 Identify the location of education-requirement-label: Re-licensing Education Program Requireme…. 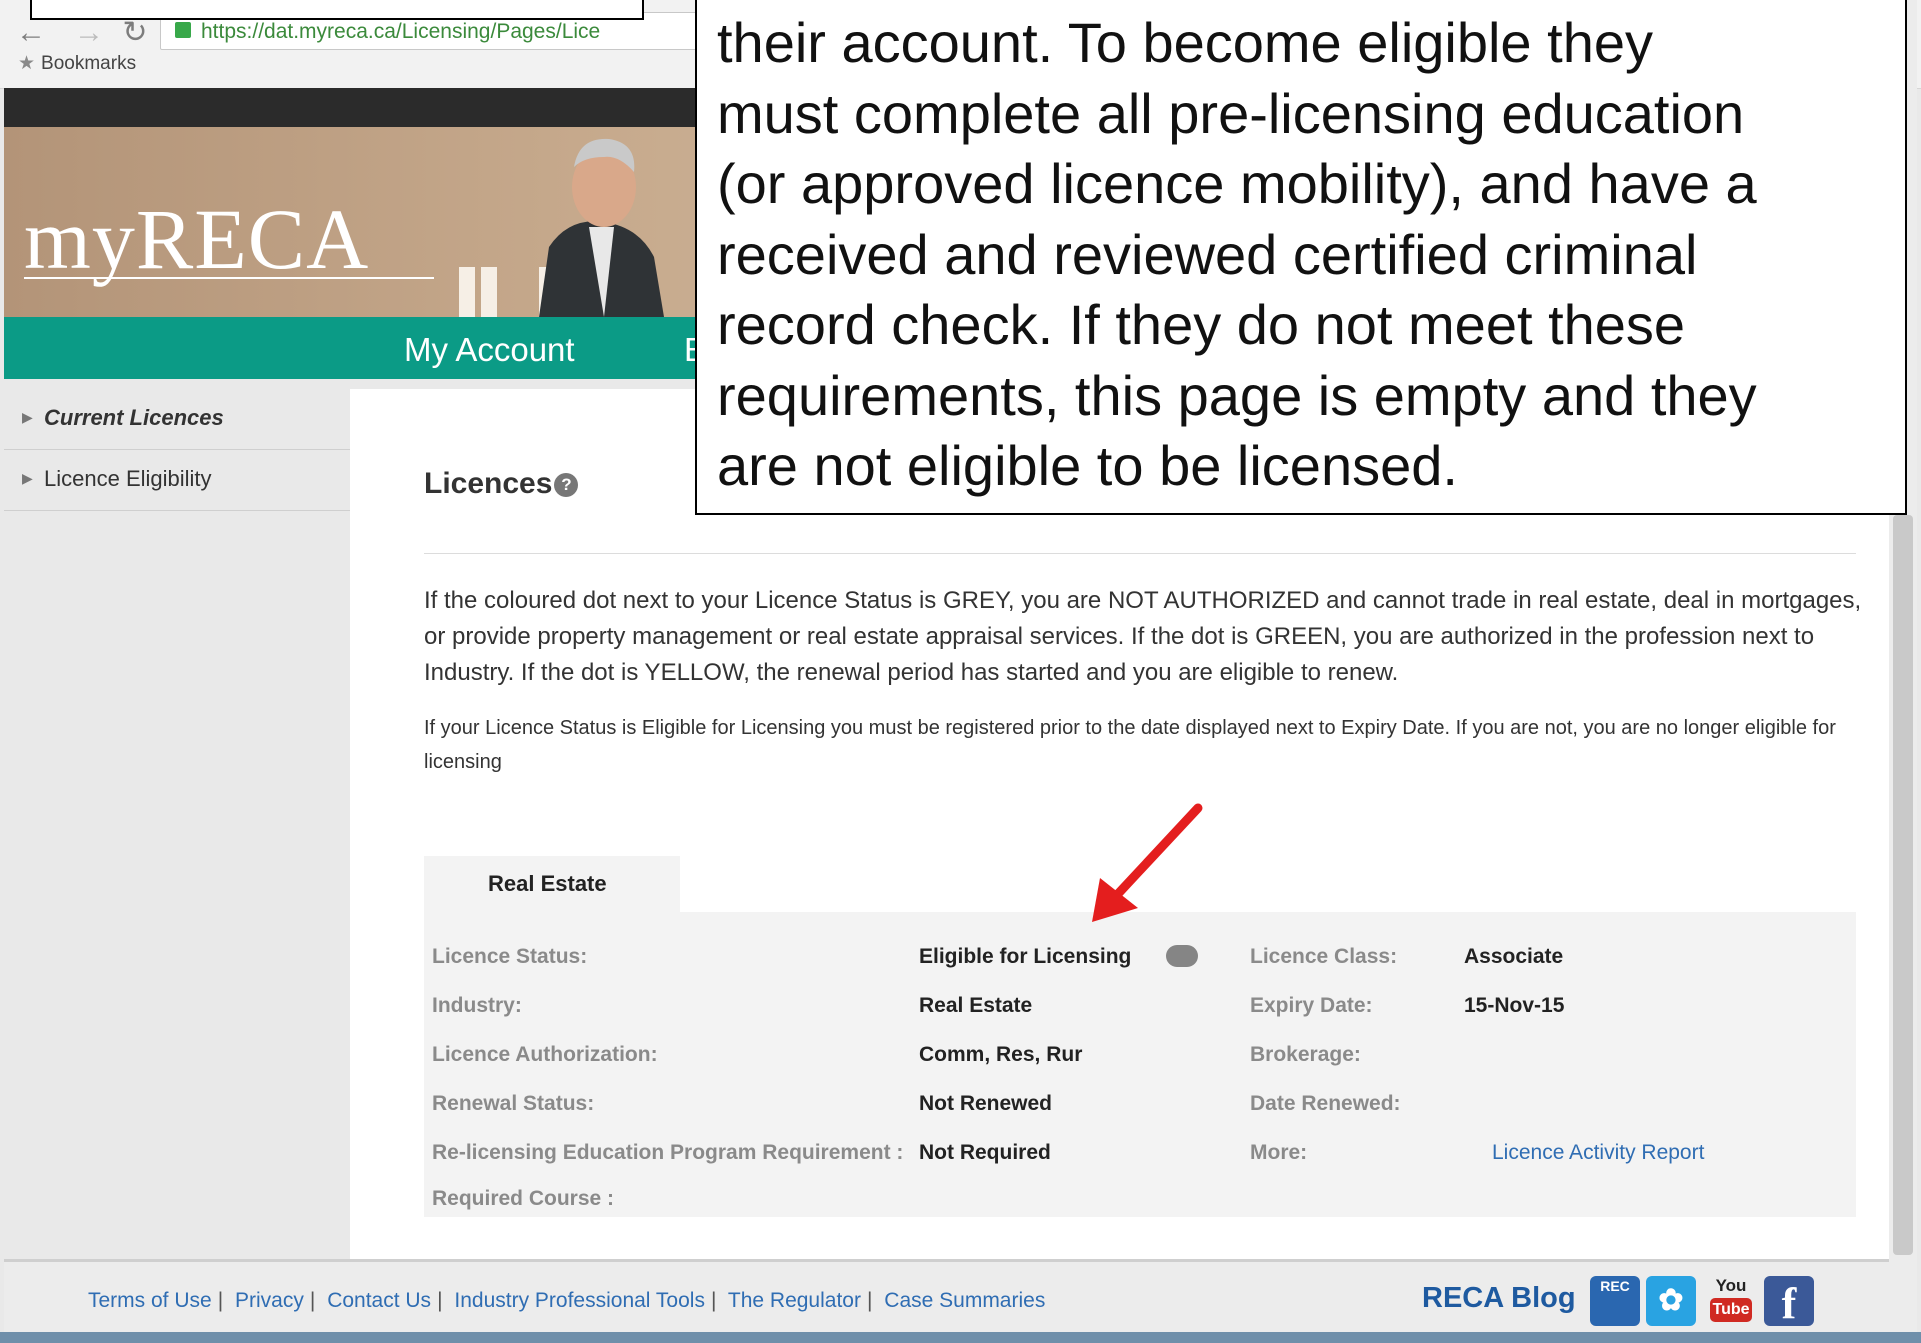
(668, 1152).